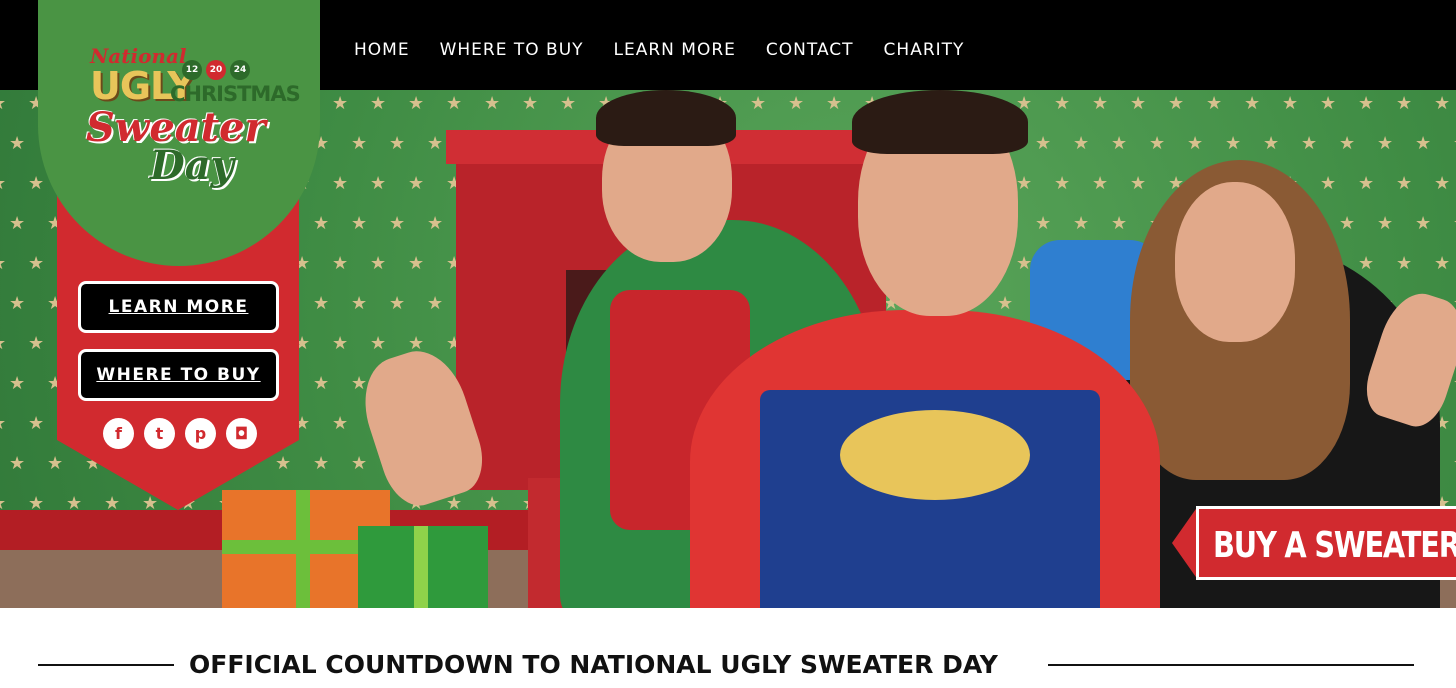 Image resolution: width=1456 pixels, height=688 pixels. Describe the element at coordinates (118, 433) in the screenshot. I see `facebook-icon: f` at that location.